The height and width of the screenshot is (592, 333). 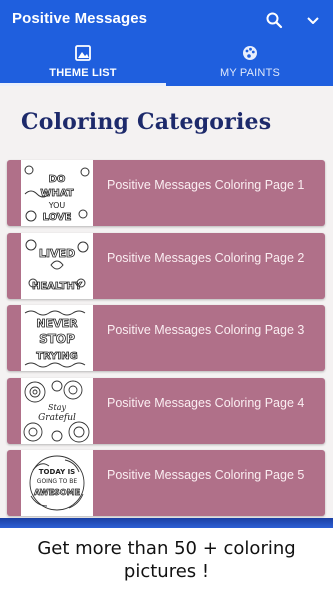 What do you see at coordinates (57, 323) in the screenshot?
I see `svg-text: NEVER` at bounding box center [57, 323].